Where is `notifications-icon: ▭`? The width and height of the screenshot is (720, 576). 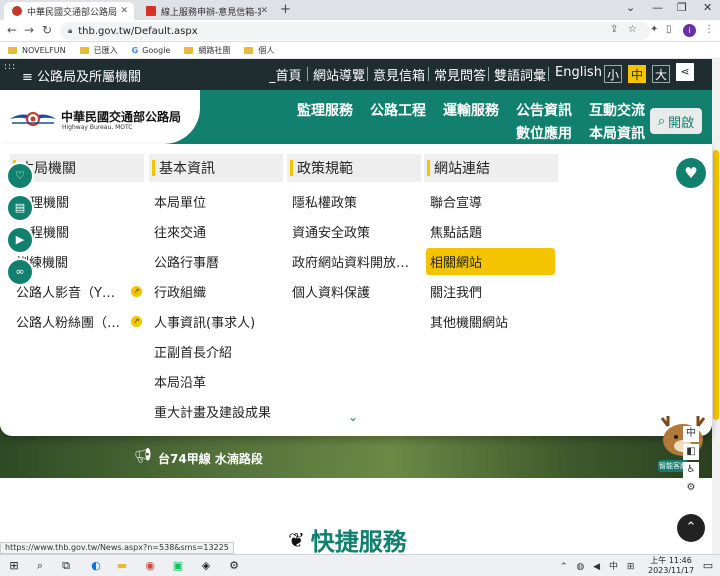 notifications-icon: ▭ is located at coordinates (708, 566).